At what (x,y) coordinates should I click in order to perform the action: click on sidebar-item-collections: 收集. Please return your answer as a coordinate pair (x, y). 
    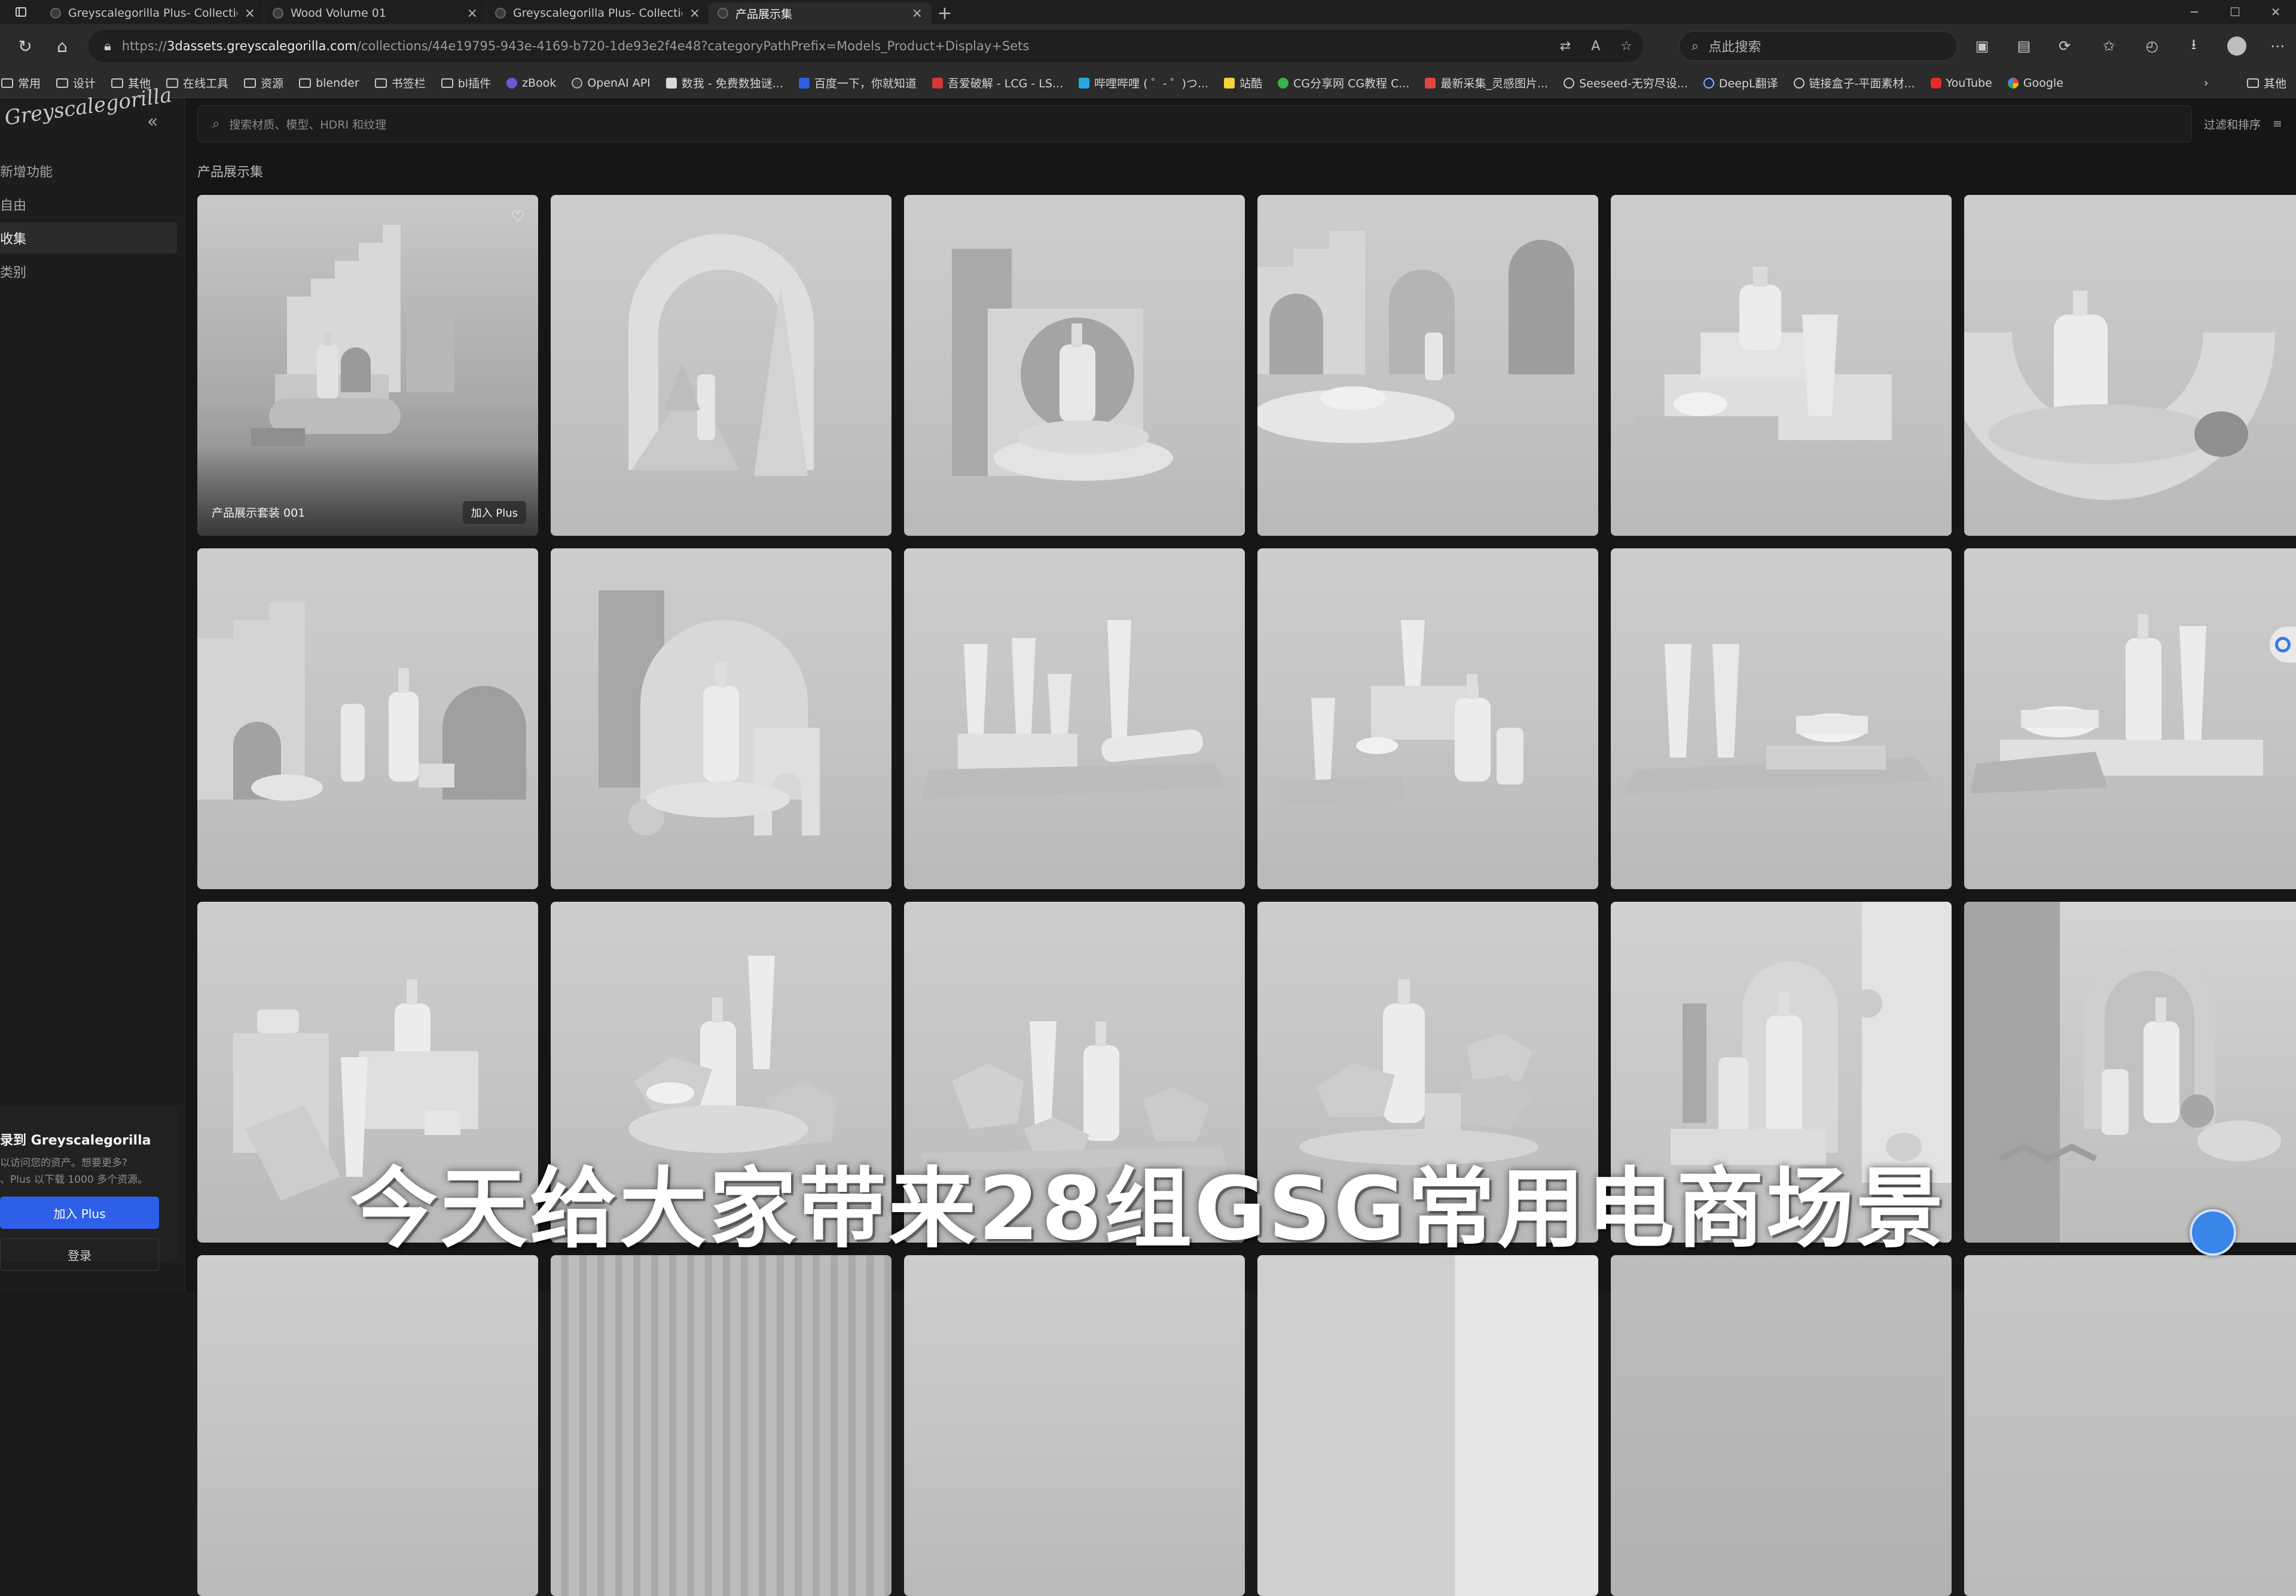
    Looking at the image, I should click on (88, 238).